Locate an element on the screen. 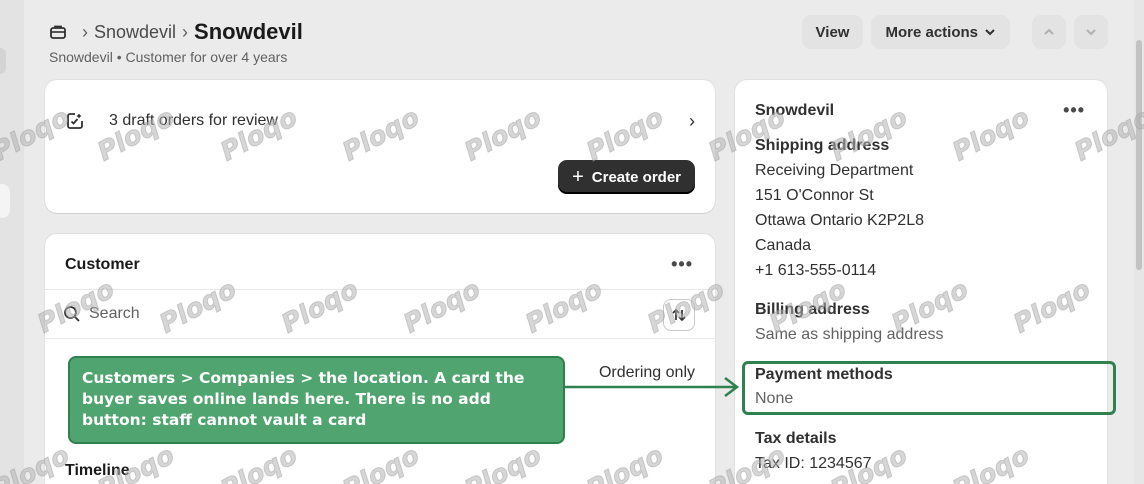 This screenshot has width=1144, height=484. nav-rail-selected-tab is located at coordinates (5, 201).